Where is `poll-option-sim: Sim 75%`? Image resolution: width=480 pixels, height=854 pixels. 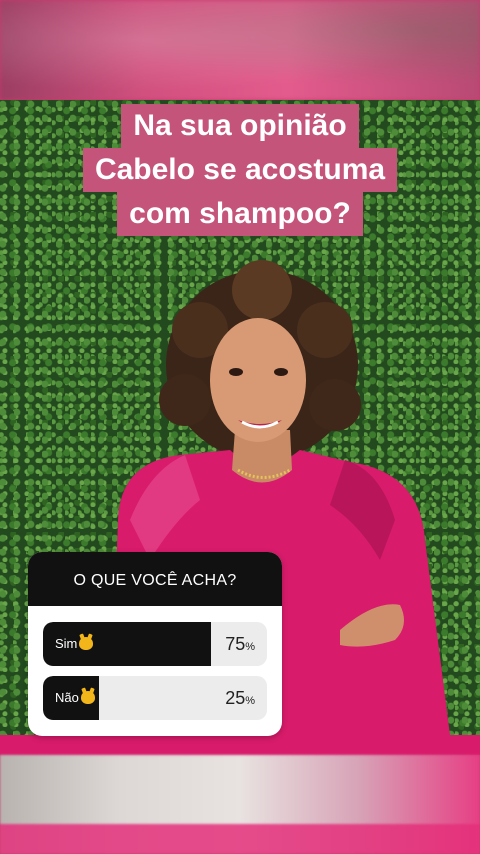
poll-option-sim: Sim 75% is located at coordinates (155, 644).